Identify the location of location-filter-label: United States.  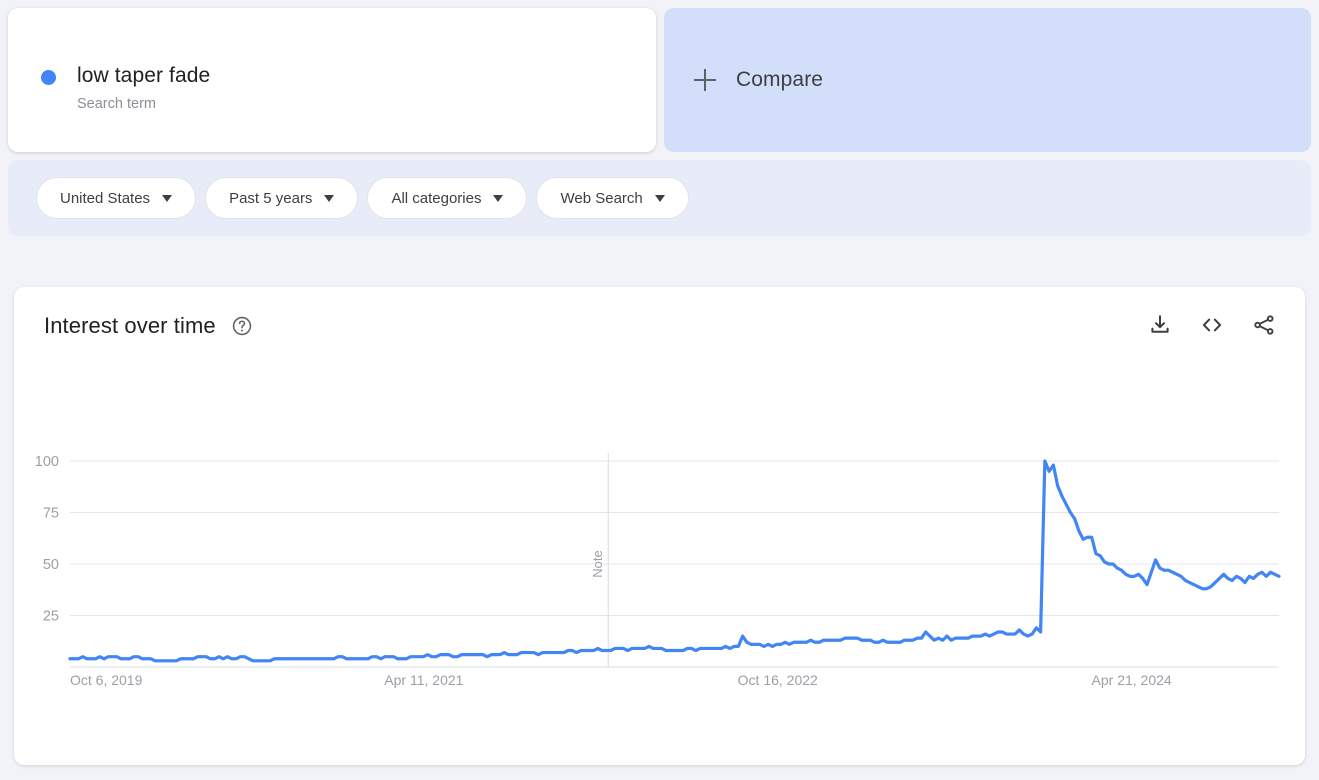
(105, 198).